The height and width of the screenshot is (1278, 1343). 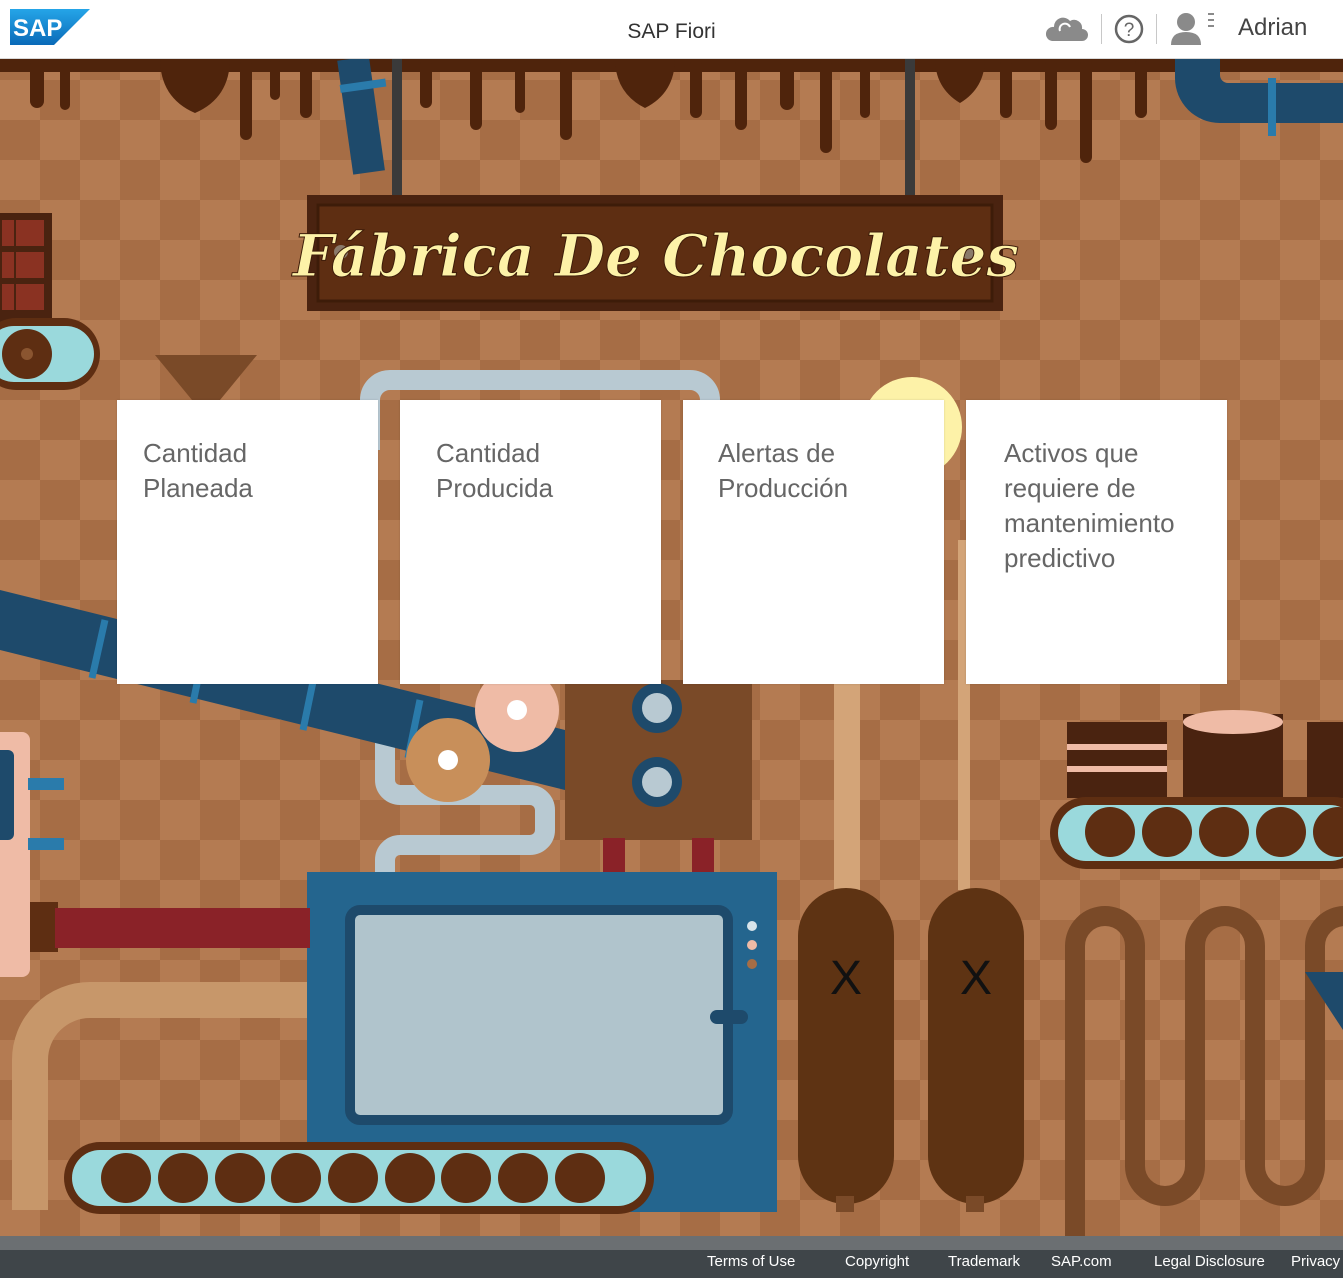 I want to click on user-name: Adrian, so click(x=1272, y=28).